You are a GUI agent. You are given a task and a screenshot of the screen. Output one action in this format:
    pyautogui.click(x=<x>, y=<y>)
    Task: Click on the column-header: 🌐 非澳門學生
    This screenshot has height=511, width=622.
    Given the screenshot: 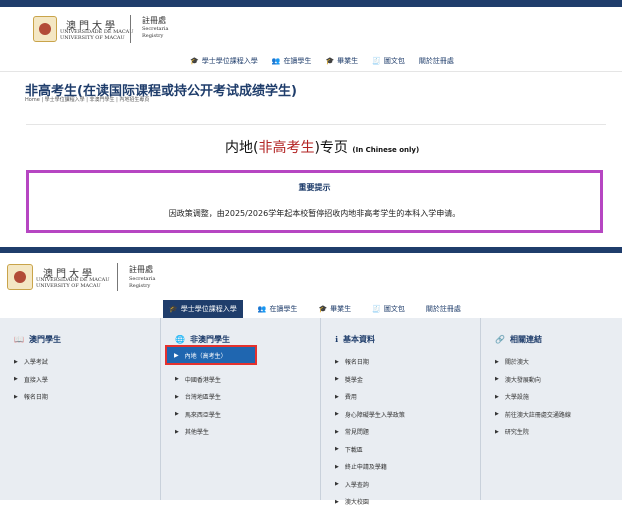 What is the action you would take?
    pyautogui.click(x=202, y=339)
    